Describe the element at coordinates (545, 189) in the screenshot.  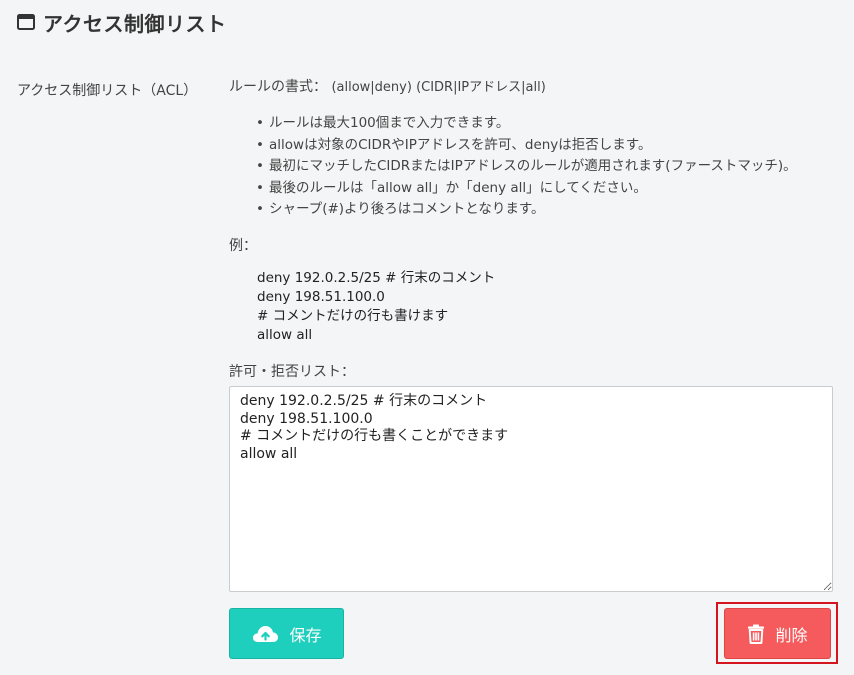
I see `list-item: 最後のルールは「allow all」か「deny all」にしてください。` at that location.